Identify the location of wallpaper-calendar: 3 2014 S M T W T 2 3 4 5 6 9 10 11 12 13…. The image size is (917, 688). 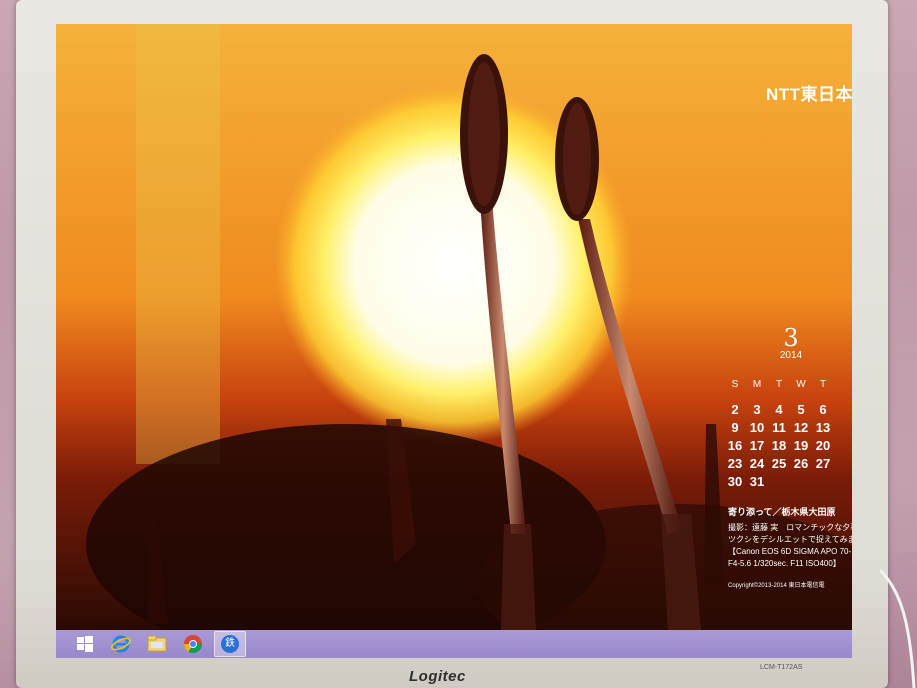
(786, 406).